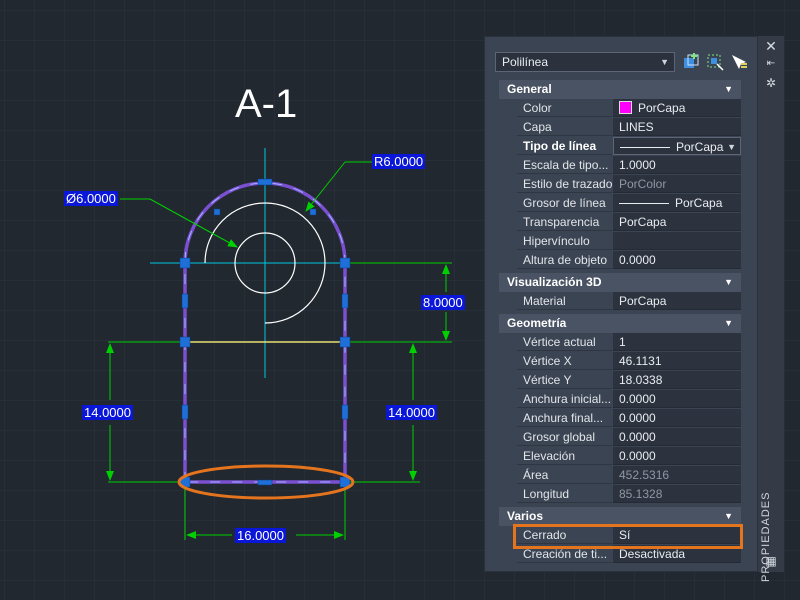  I want to click on linetype-dropdown: PorCapa ▼, so click(677, 146).